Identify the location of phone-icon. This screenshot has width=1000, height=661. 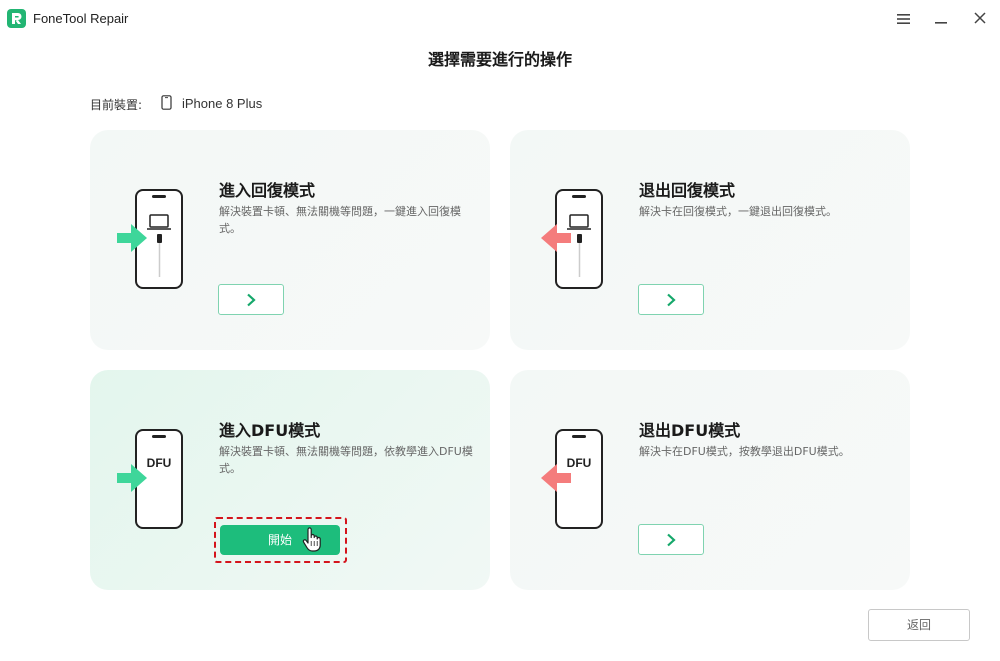
(166, 102).